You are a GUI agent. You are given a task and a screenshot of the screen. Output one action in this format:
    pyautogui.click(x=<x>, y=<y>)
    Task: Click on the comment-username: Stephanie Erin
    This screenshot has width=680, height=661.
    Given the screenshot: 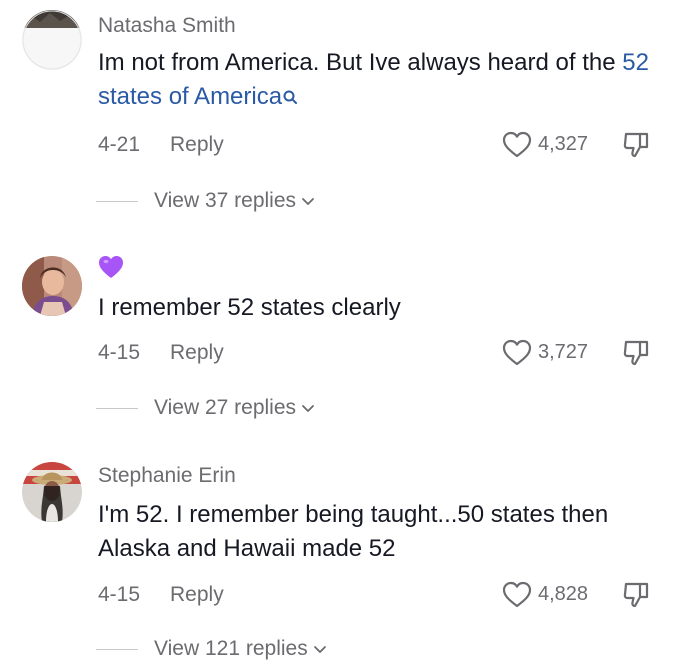 What is the action you would take?
    pyautogui.click(x=167, y=476)
    